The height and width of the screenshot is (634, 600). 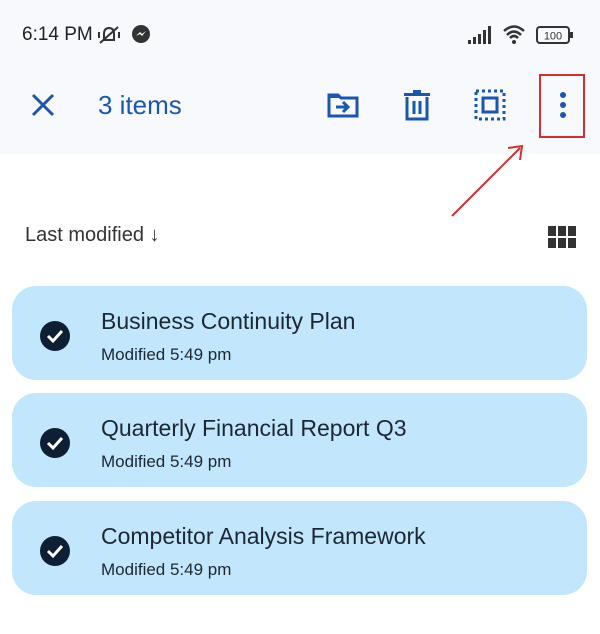 What do you see at coordinates (481, 35) in the screenshot?
I see `signal-icon` at bounding box center [481, 35].